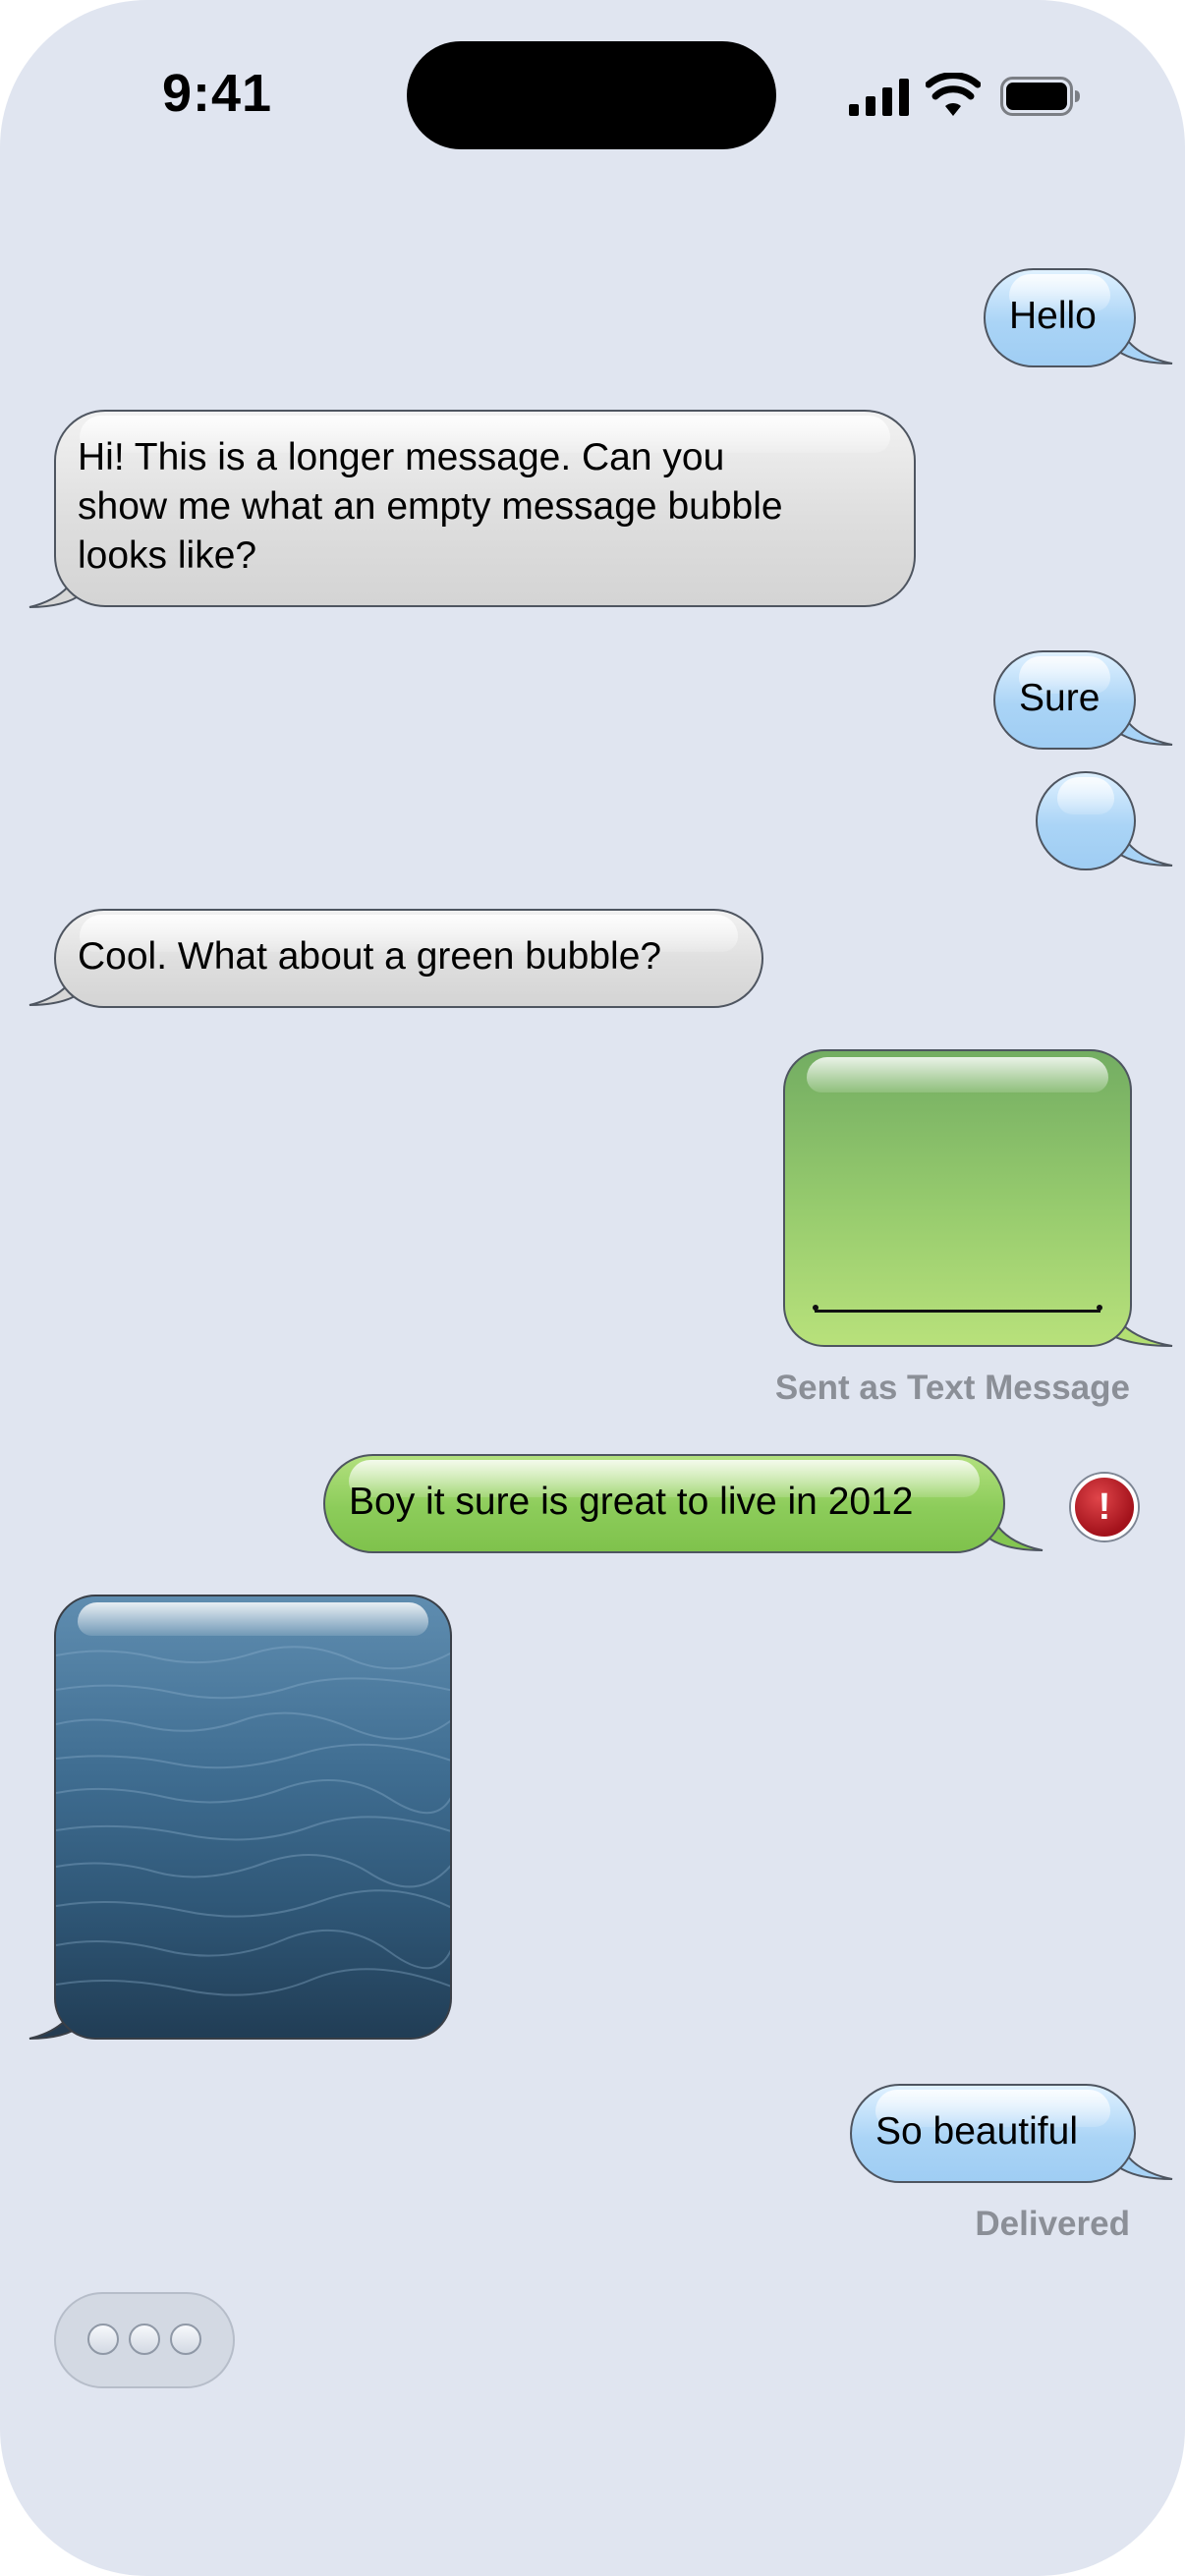  What do you see at coordinates (217, 93) in the screenshot?
I see `status-time: 9:41` at bounding box center [217, 93].